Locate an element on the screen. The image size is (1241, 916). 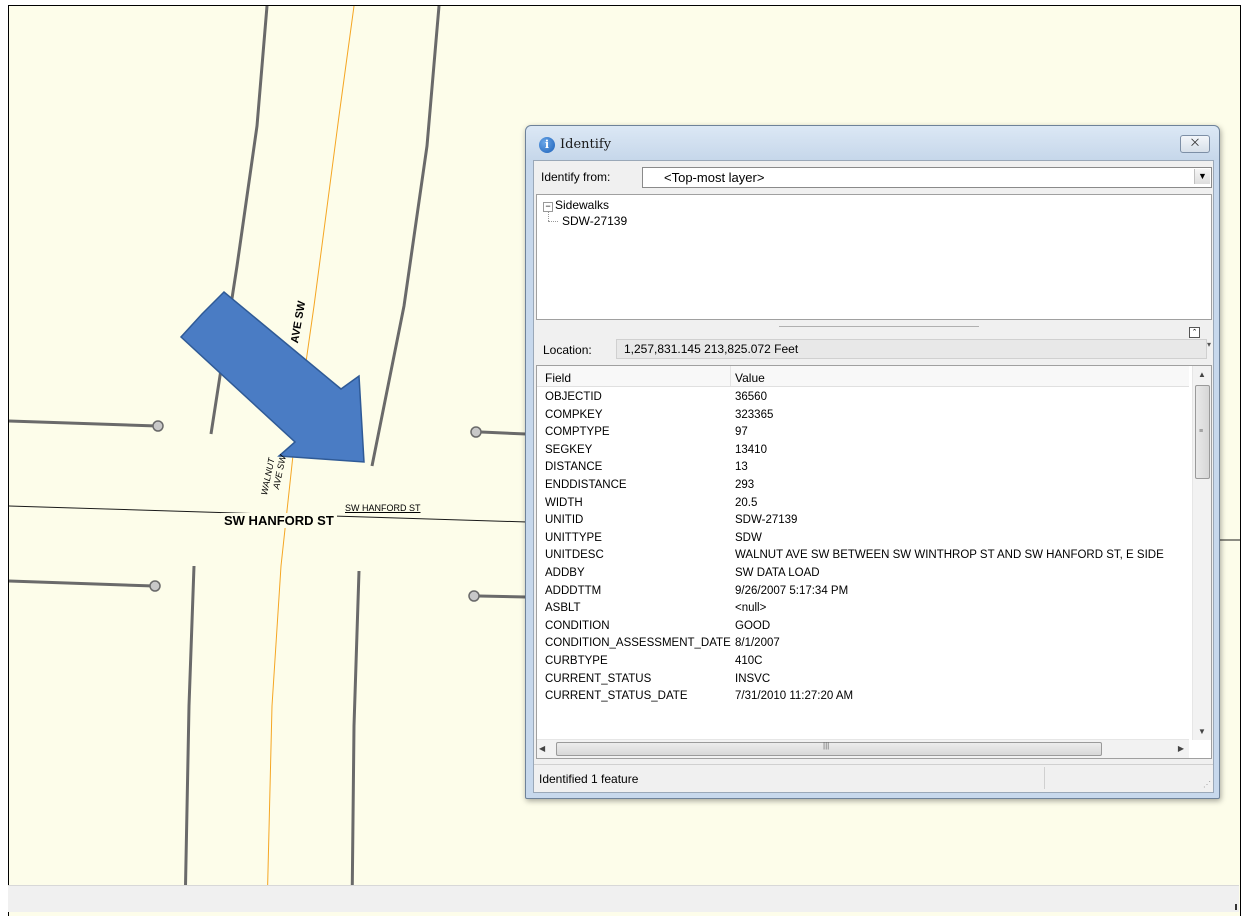
cell-field: UNITDESC is located at coordinates (574, 555).